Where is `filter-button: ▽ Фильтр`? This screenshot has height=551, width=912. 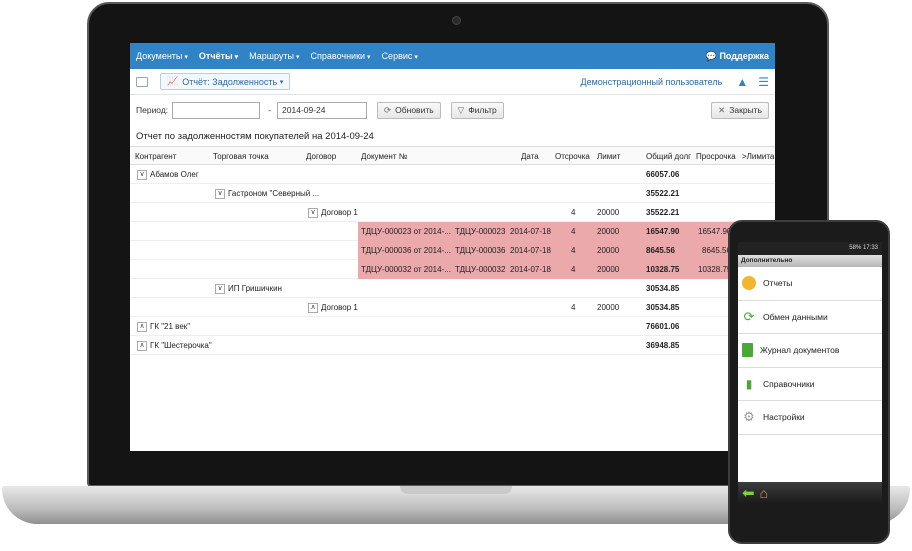
filter-button: ▽ Фильтр is located at coordinates (477, 110).